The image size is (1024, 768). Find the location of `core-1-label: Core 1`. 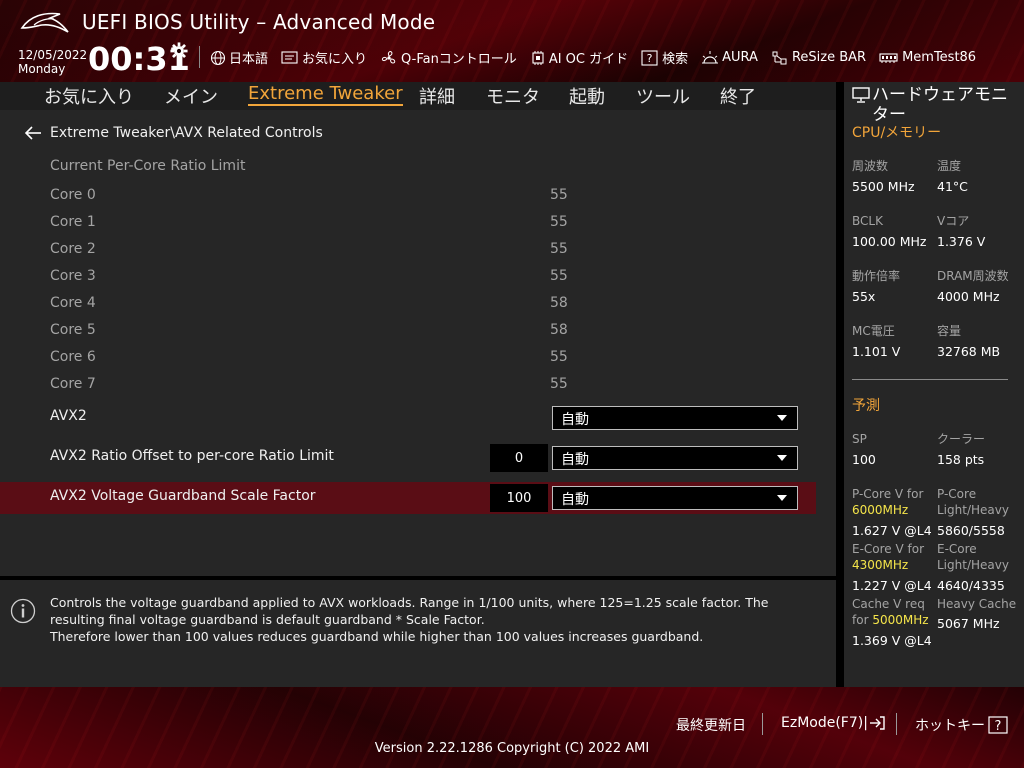

core-1-label: Core 1 is located at coordinates (73, 222).